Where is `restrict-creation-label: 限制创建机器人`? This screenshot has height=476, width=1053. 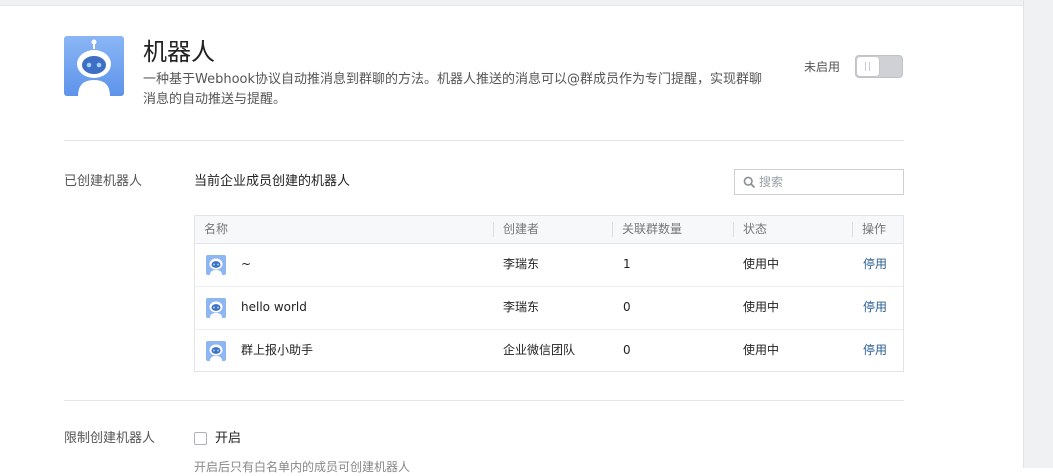 restrict-creation-label: 限制创建机器人 is located at coordinates (110, 438).